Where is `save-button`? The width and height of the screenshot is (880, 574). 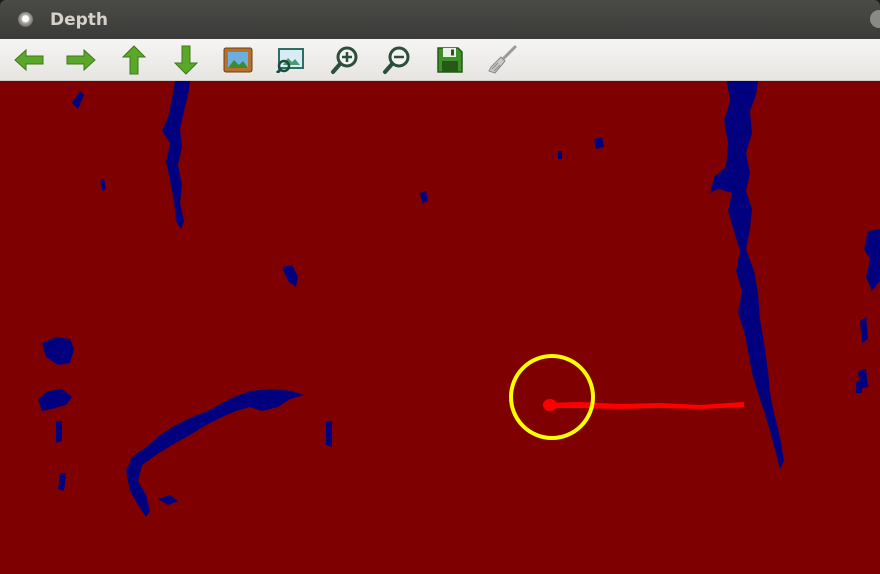 save-button is located at coordinates (450, 60).